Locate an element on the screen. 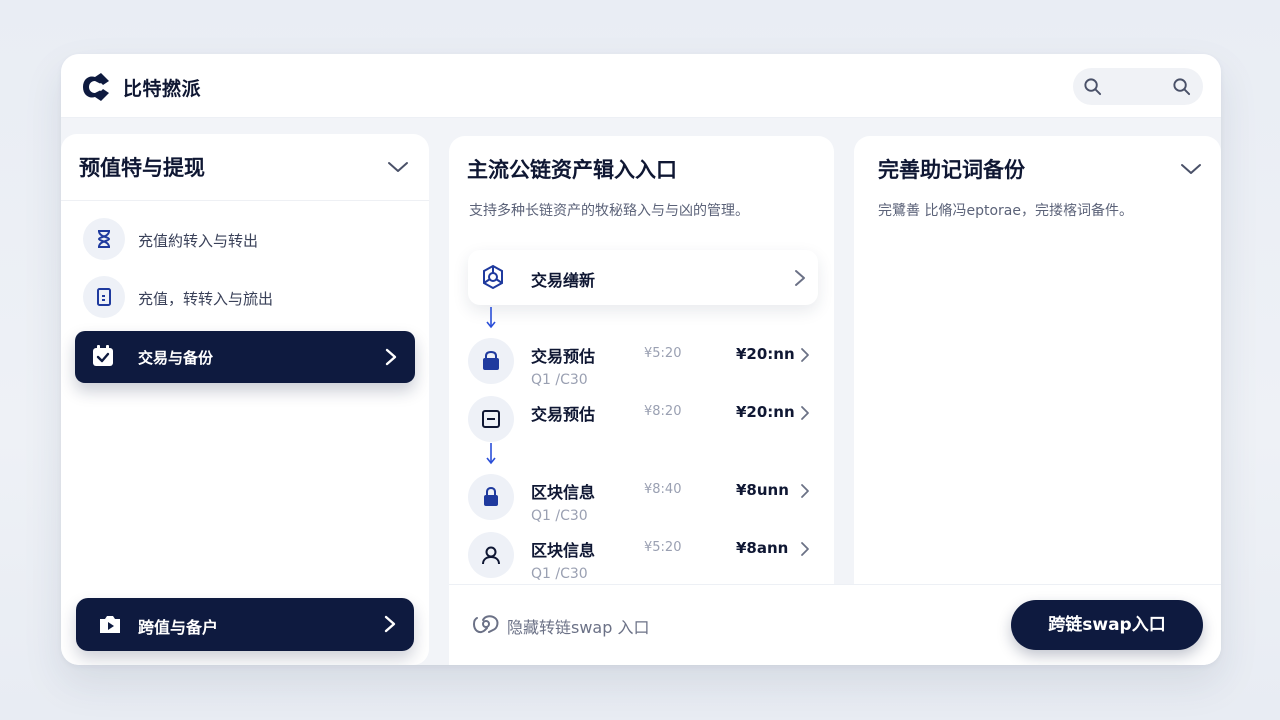  panel-subtitle: 完鷺善 比脩冯eptorae，完搂楁词备件。 is located at coordinates (1005, 211).